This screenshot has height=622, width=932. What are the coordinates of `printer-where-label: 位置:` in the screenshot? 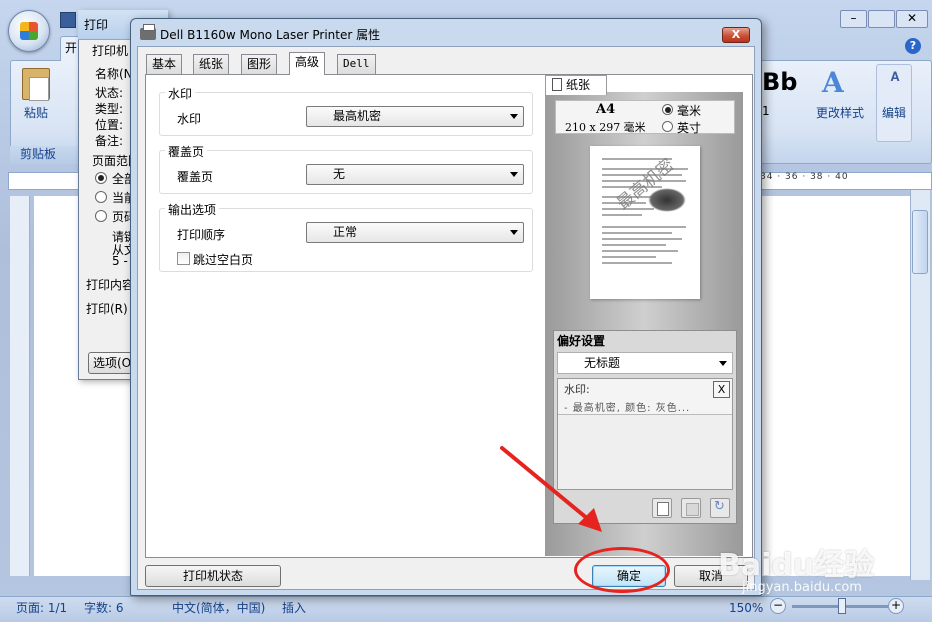 It's located at (109, 125).